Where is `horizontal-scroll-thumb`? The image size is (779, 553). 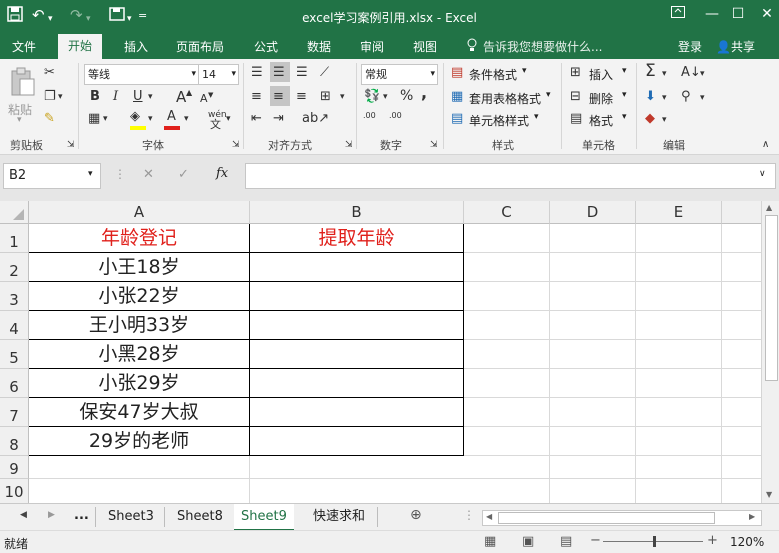
horizontal-scroll-thumb is located at coordinates (606, 518).